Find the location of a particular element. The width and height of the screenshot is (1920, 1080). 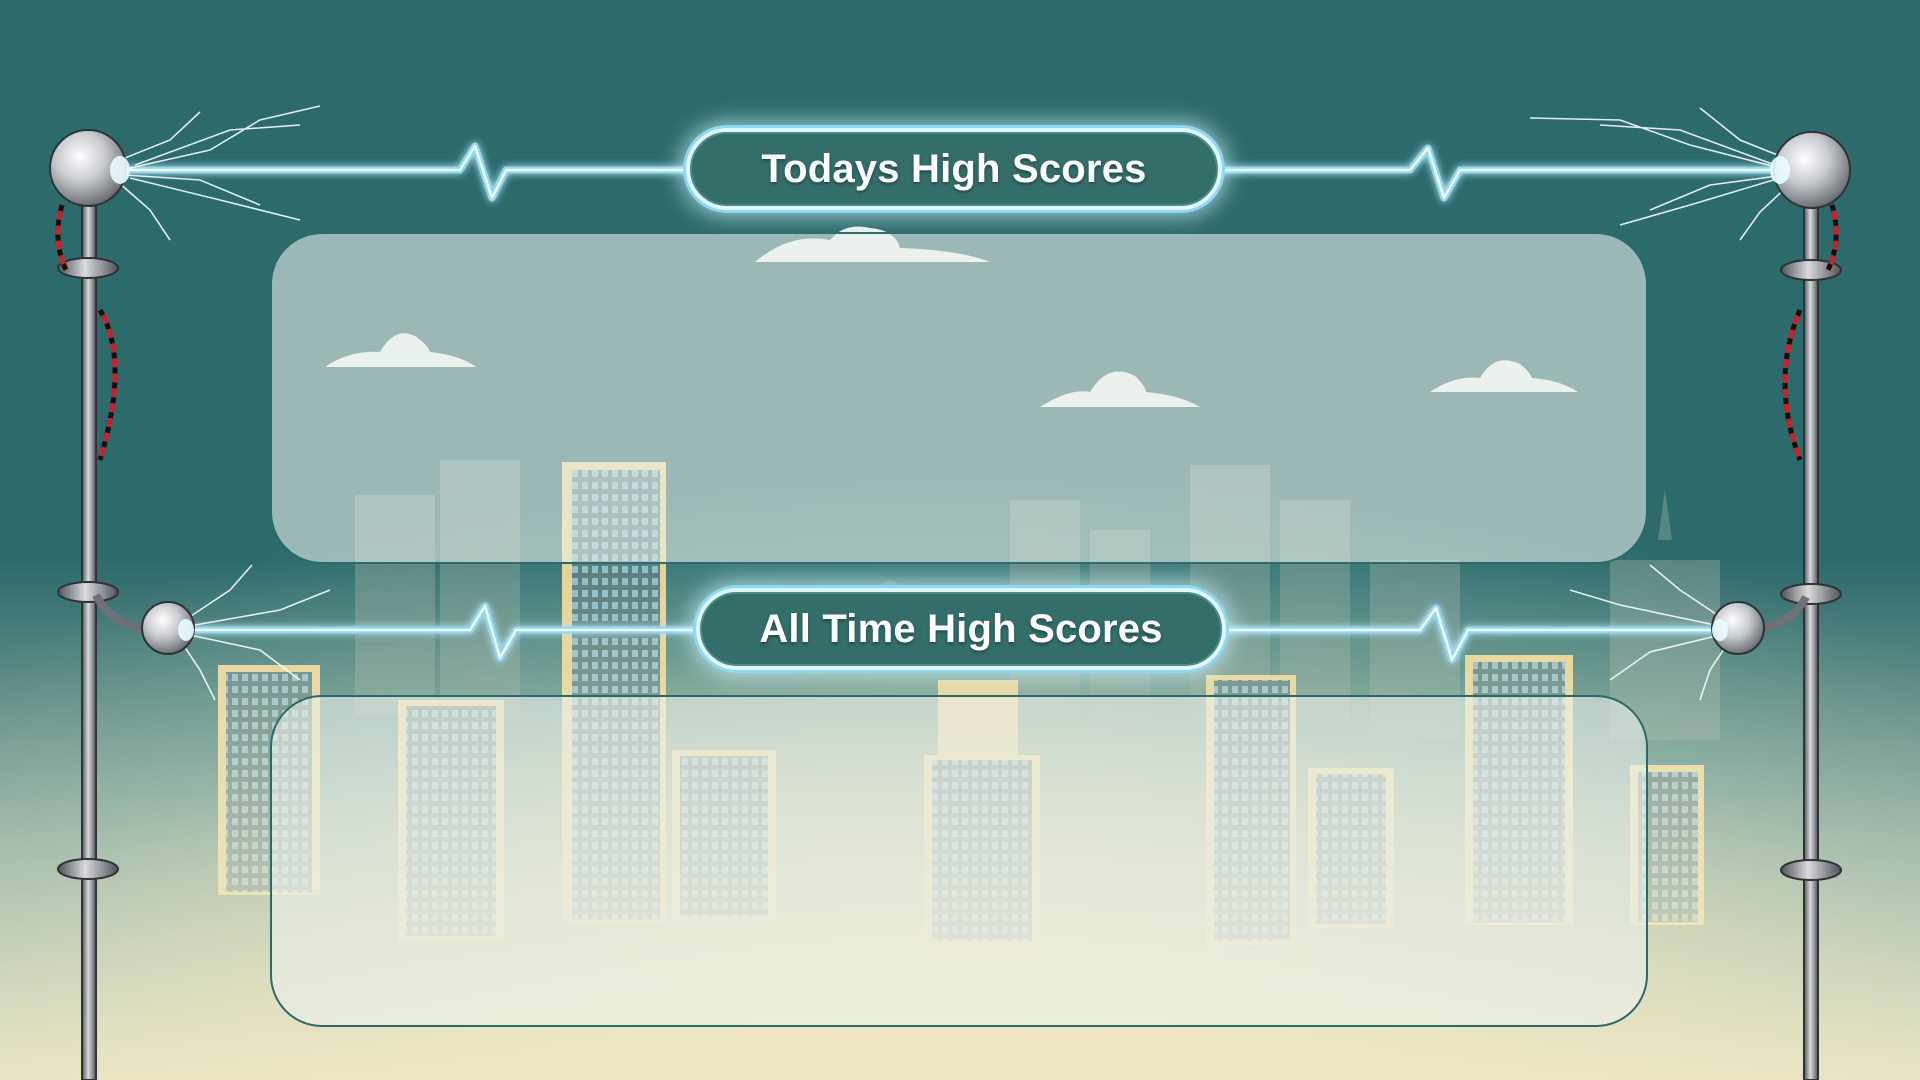

all-time-high-scores-title: All Time High Scores is located at coordinates (961, 629).